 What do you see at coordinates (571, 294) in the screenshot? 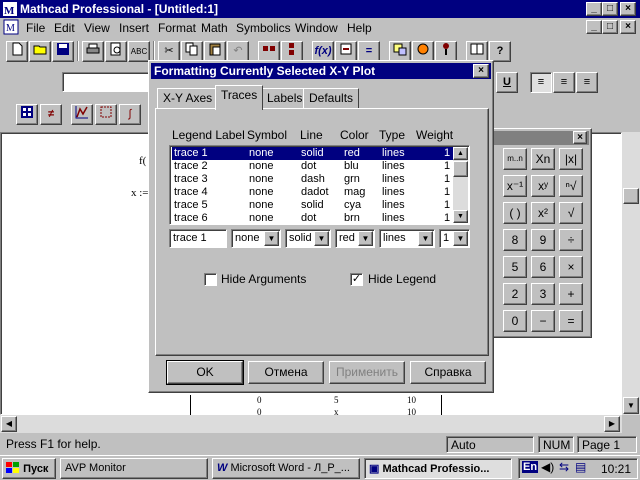
I see `palette-plus-button: +` at bounding box center [571, 294].